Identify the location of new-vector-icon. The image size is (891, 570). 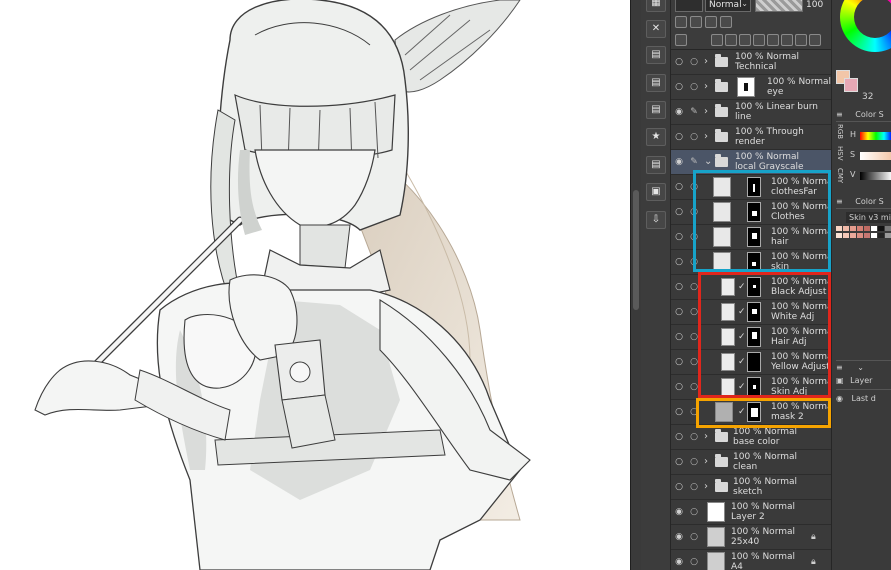
(731, 40).